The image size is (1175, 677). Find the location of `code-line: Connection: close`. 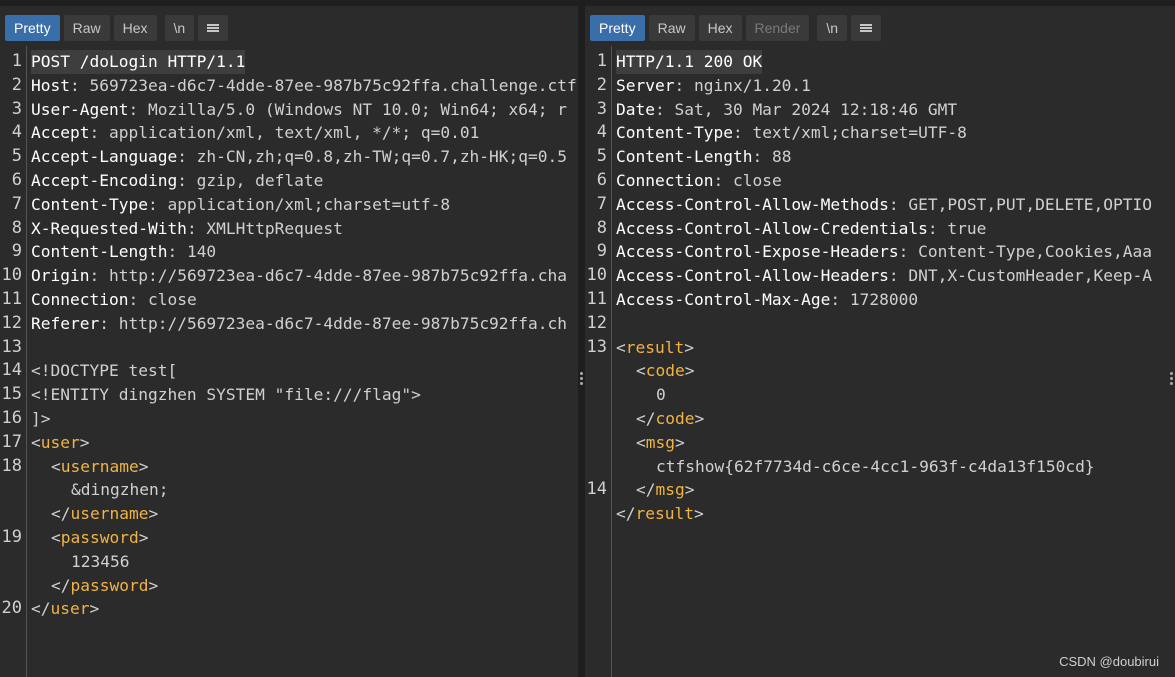

code-line: Connection: close is located at coordinates (114, 300).